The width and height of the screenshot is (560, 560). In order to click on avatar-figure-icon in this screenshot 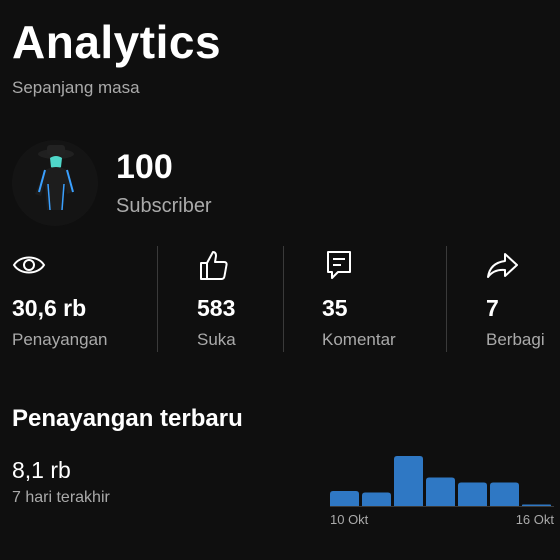, I will do `click(55, 183)`.